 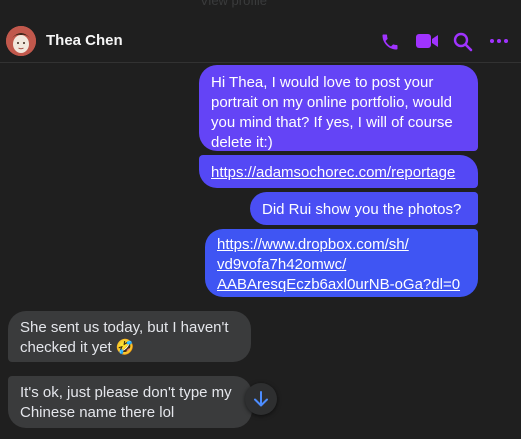 I want to click on dropbox-link-line: vd9vofa7h42omwc/, so click(x=341, y=265).